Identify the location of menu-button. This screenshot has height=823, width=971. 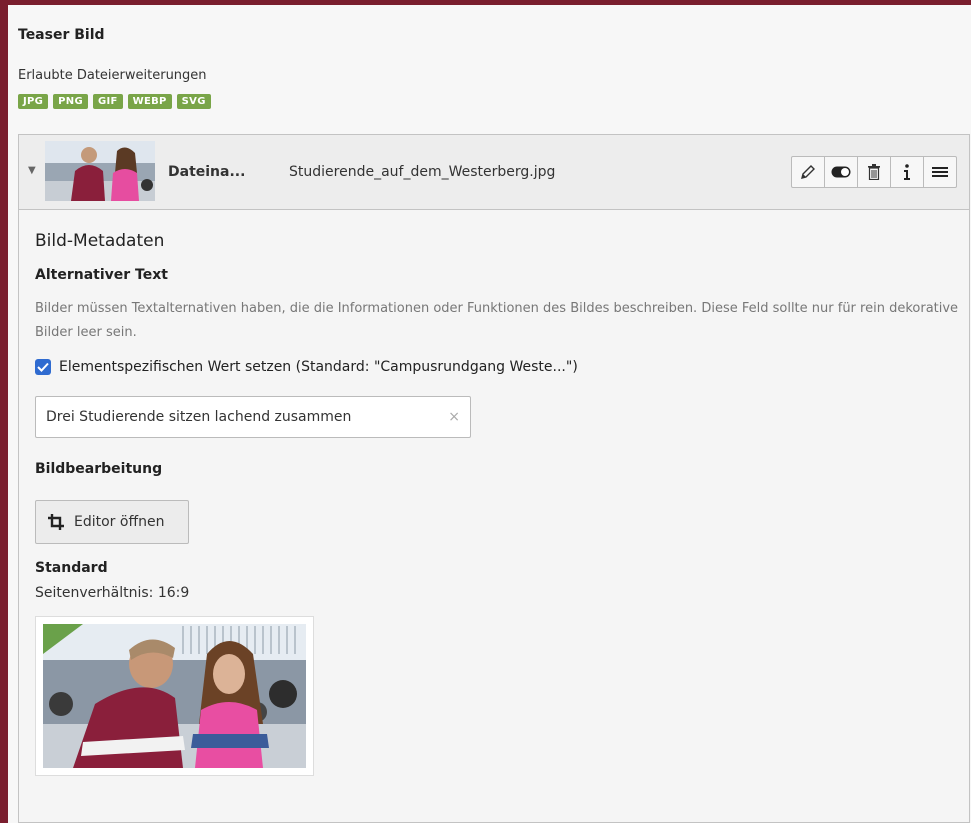
(940, 172).